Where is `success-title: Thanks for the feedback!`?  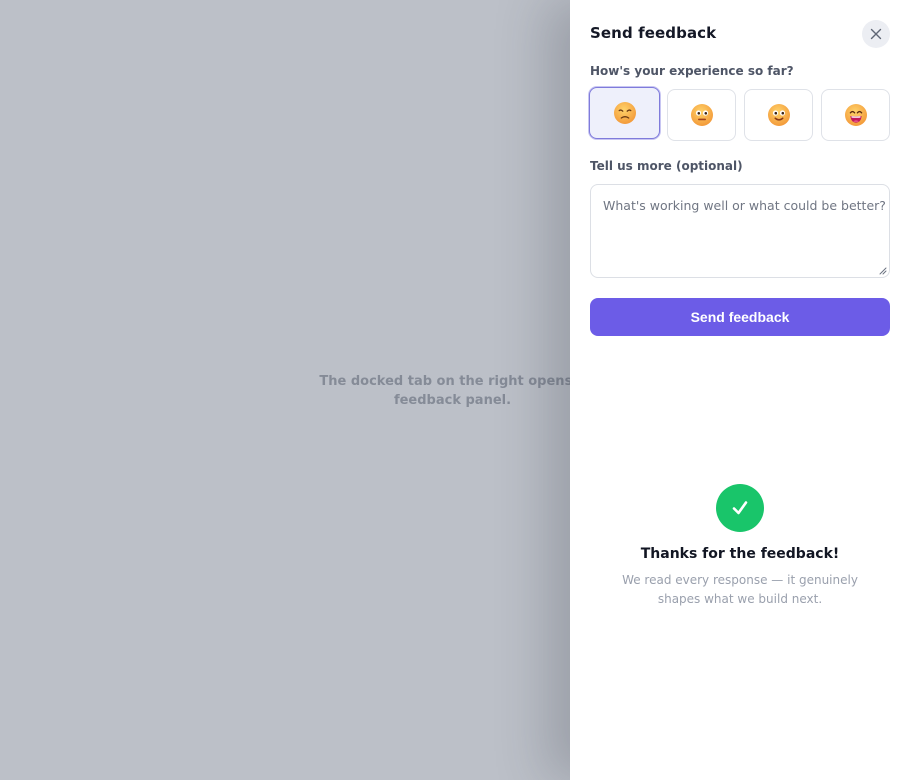 success-title: Thanks for the feedback! is located at coordinates (740, 554).